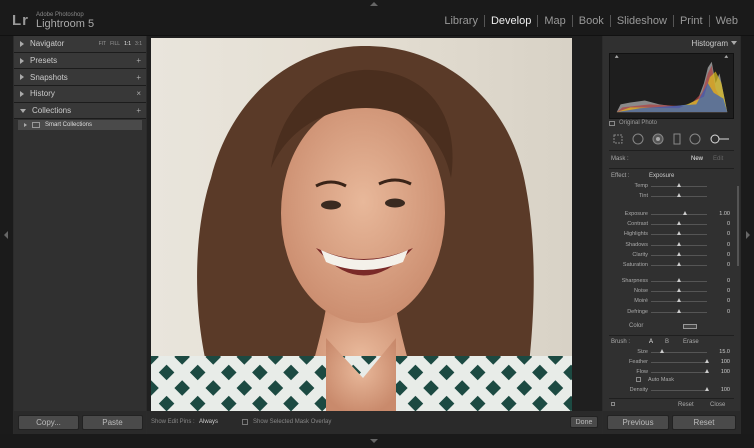 The image size is (754, 448). I want to click on slider-noise: Noise 0, so click(671, 291).